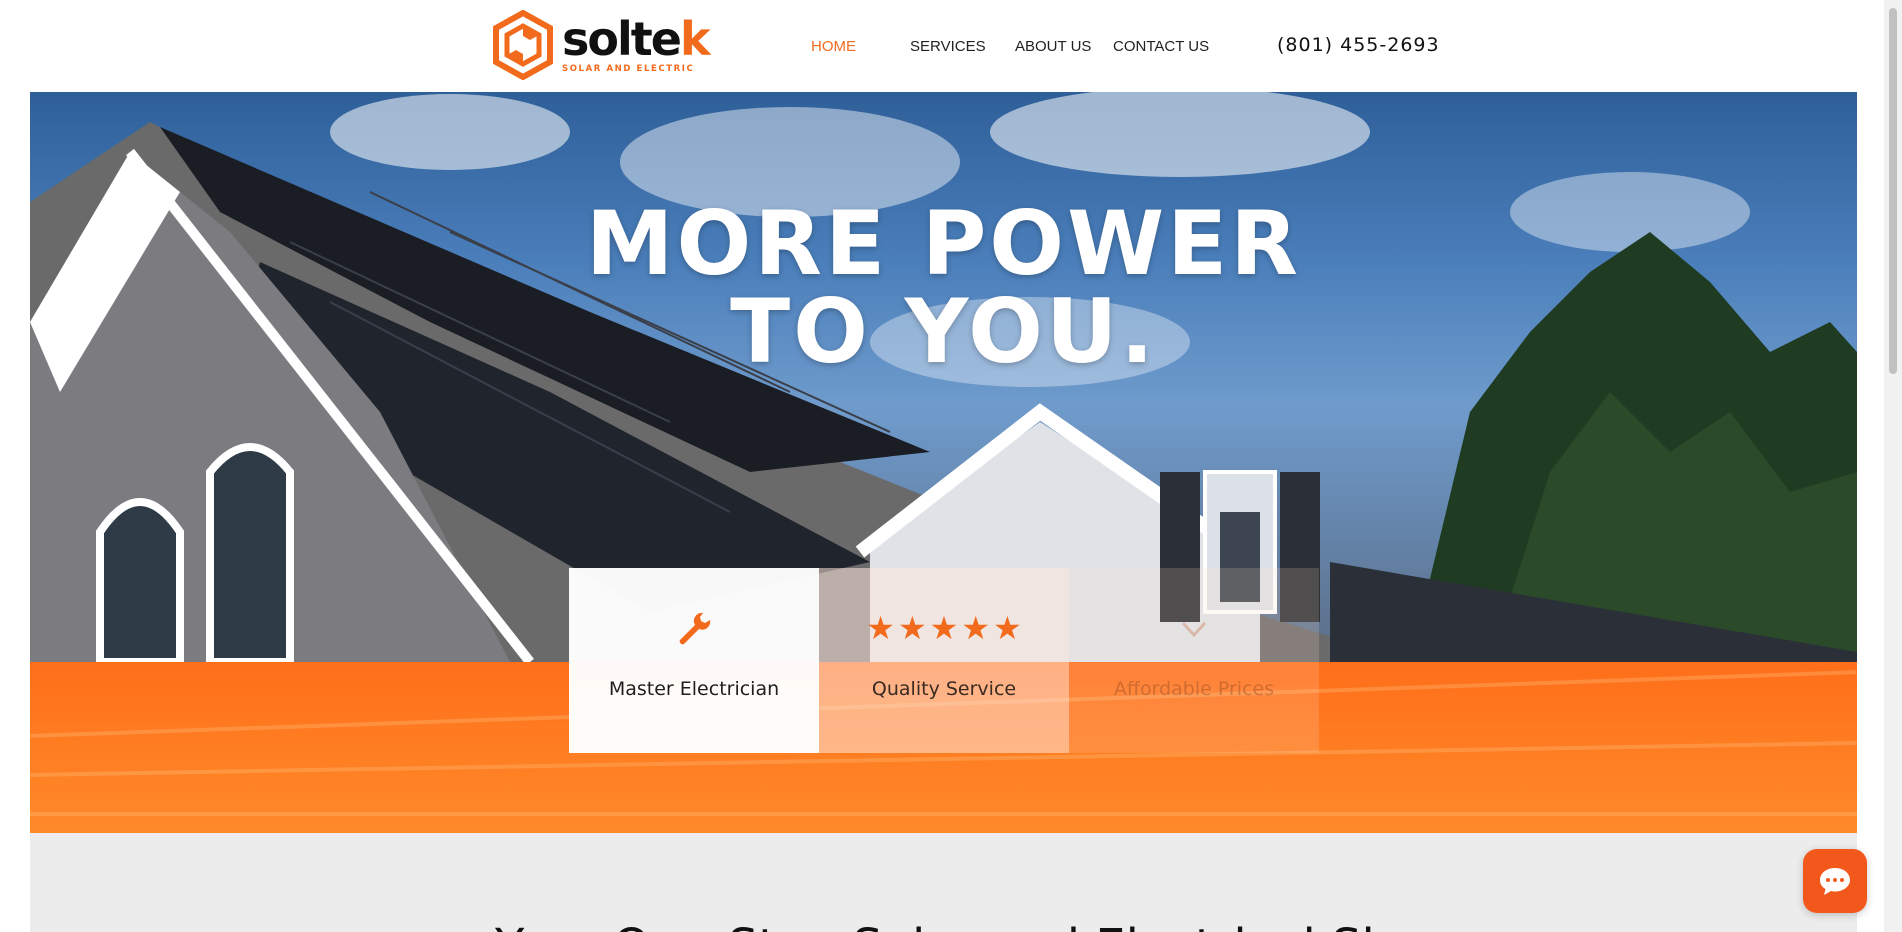  Describe the element at coordinates (943, 331) in the screenshot. I see `hero-headline-line2: TO YOU.` at that location.